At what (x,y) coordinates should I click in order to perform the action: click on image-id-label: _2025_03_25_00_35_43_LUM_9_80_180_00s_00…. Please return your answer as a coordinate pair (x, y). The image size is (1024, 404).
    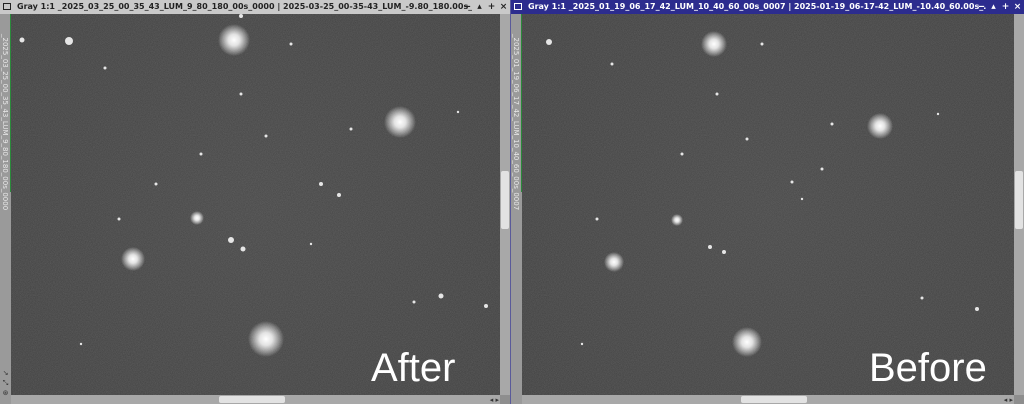
    Looking at the image, I should click on (5, 122).